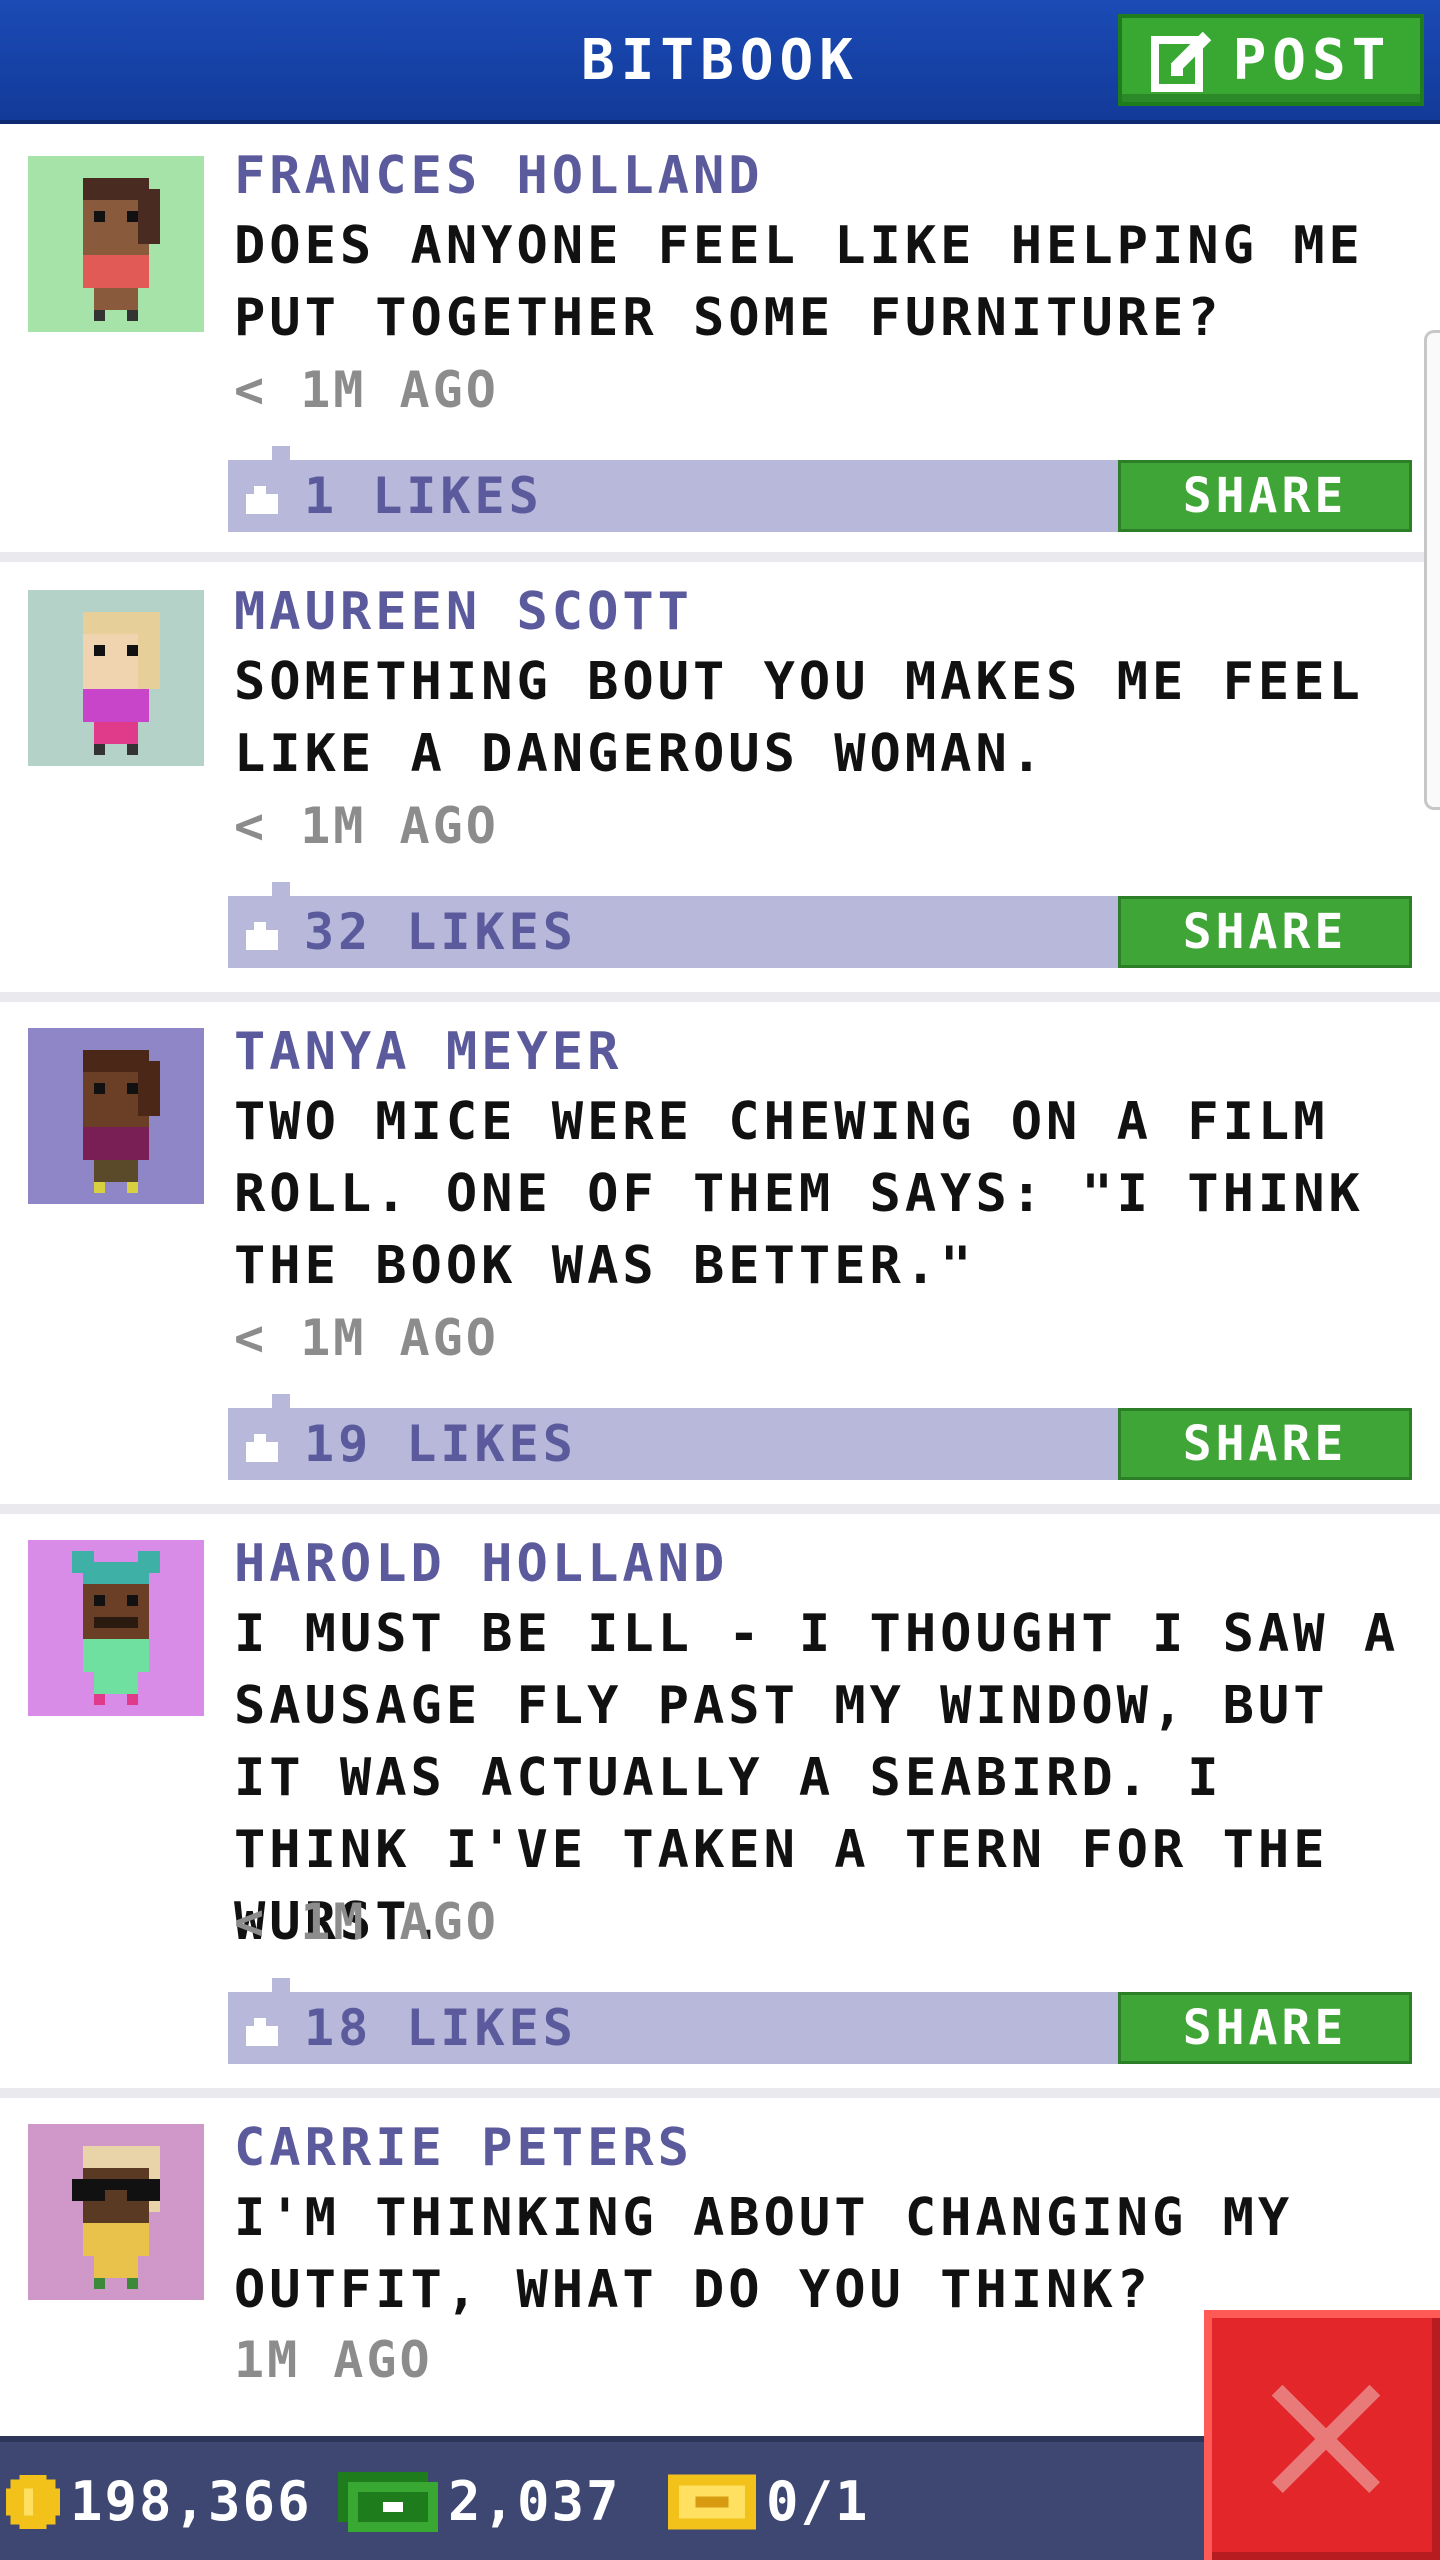  I want to click on likes-bar: 19 LIKES SHARE, so click(820, 1437).